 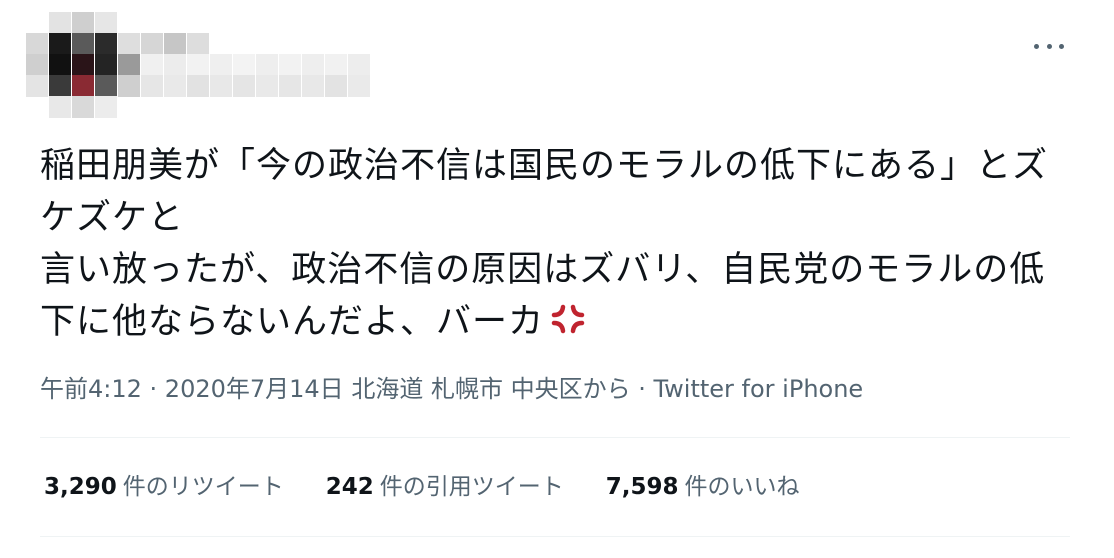 I want to click on tweet-timestamp: 午前4:12 · 2020年7月14日, so click(x=192, y=389).